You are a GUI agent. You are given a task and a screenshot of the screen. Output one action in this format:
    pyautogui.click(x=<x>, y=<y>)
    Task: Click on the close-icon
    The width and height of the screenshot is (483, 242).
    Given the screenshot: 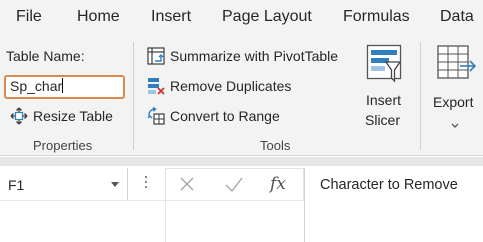 What is the action you would take?
    pyautogui.click(x=187, y=184)
    